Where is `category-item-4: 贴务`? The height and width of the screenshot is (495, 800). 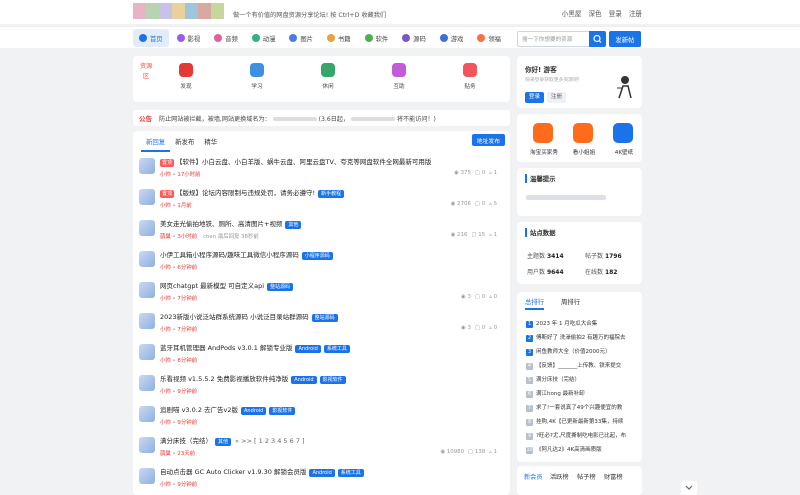 category-item-4: 贴务 is located at coordinates (470, 74).